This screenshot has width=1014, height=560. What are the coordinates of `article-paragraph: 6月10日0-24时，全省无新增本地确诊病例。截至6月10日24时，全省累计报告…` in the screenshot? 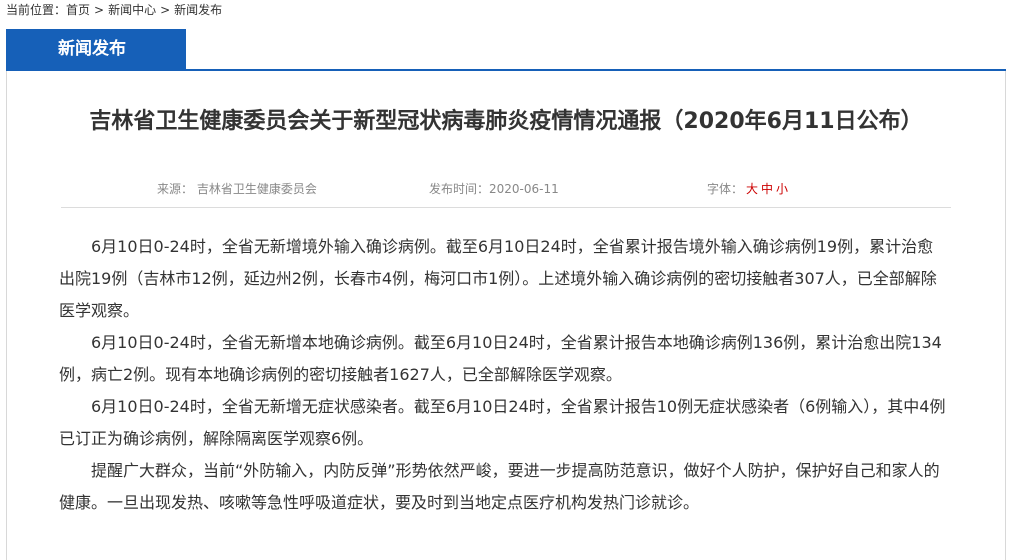 It's located at (500, 358).